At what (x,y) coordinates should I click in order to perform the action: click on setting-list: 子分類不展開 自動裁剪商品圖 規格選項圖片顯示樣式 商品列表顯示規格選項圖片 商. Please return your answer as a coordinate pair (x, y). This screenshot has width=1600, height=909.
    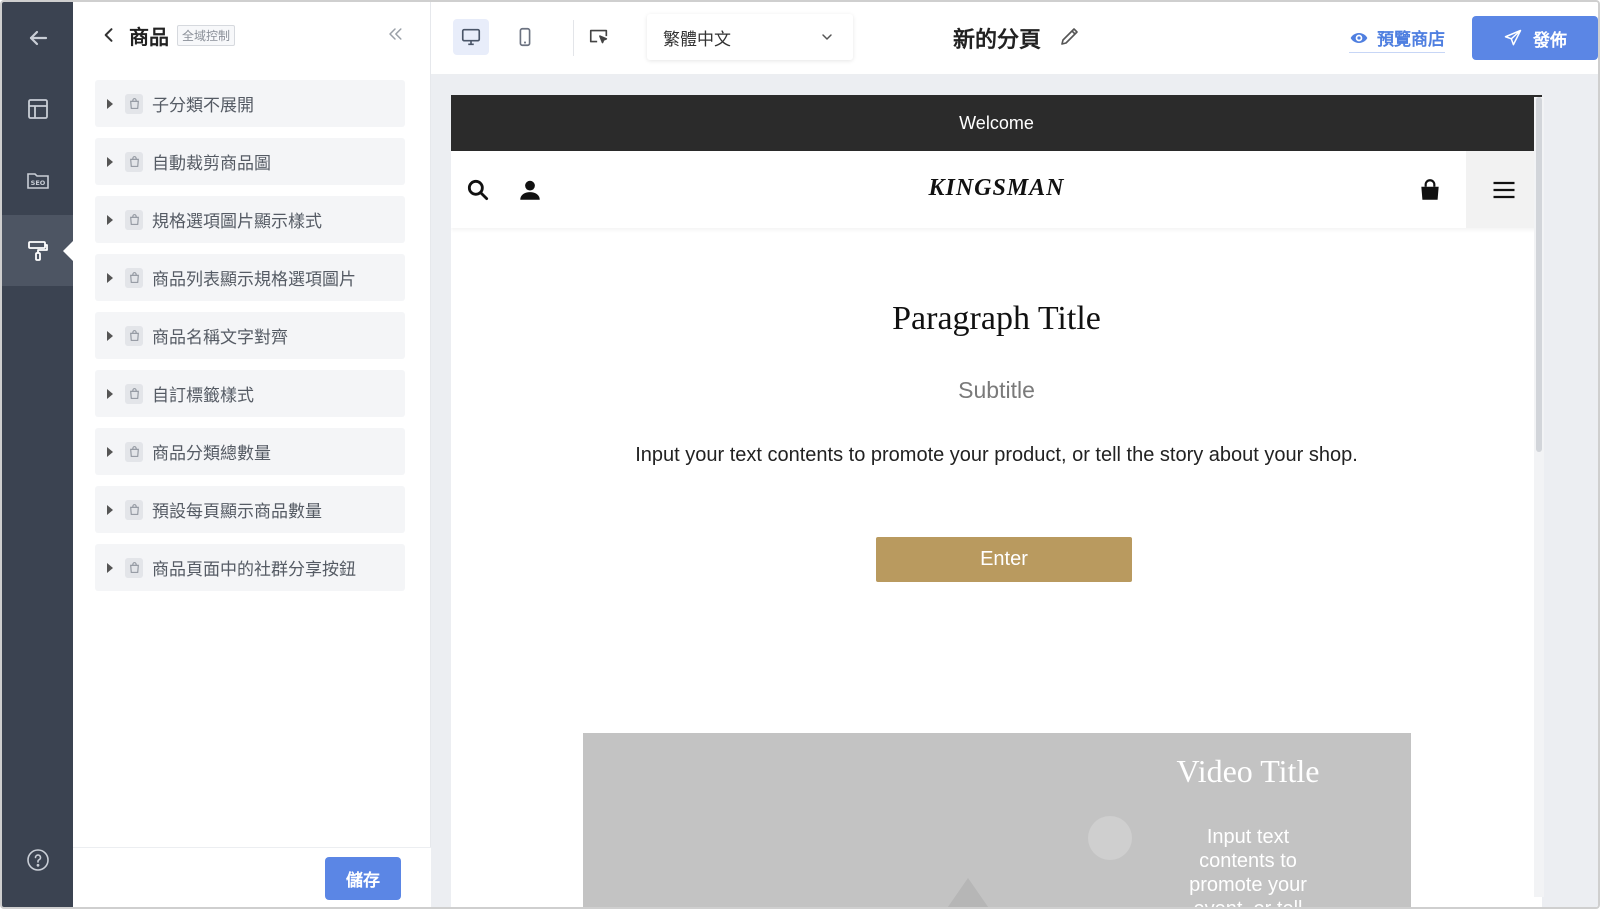
    Looking at the image, I should click on (250, 341).